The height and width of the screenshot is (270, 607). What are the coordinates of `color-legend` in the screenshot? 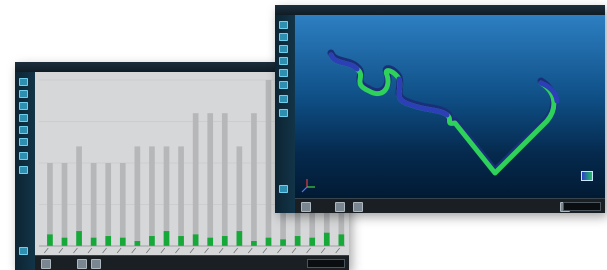 It's located at (587, 176).